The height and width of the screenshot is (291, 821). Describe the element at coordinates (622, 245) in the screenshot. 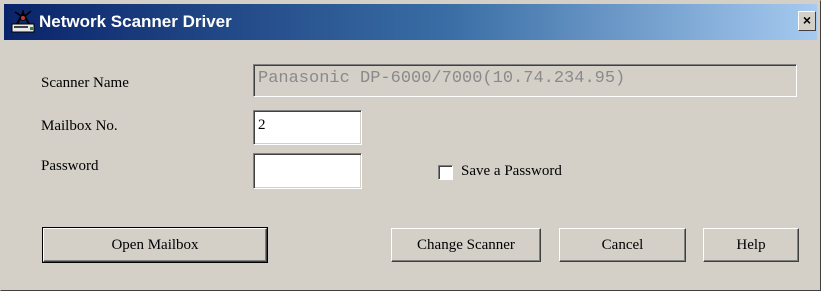

I see `cancel-button: Cancel` at that location.